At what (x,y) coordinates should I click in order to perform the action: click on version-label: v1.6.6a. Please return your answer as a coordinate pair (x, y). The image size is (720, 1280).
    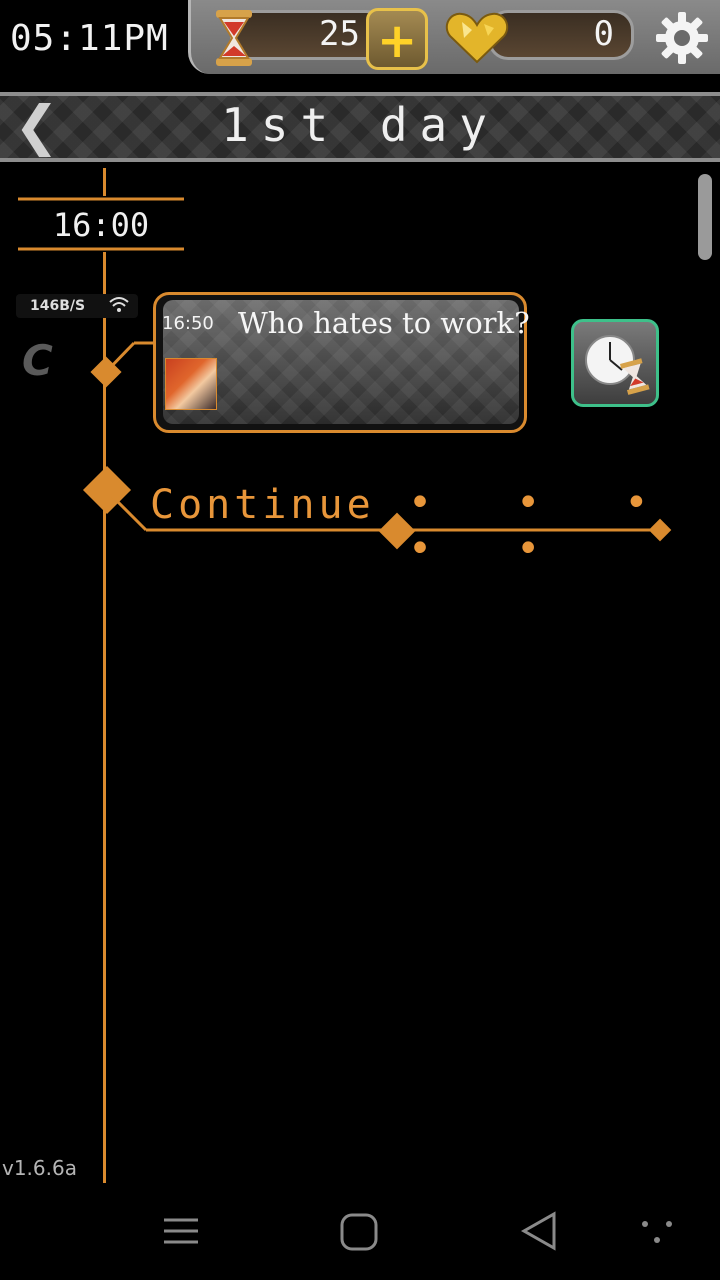
    Looking at the image, I should click on (39, 1168).